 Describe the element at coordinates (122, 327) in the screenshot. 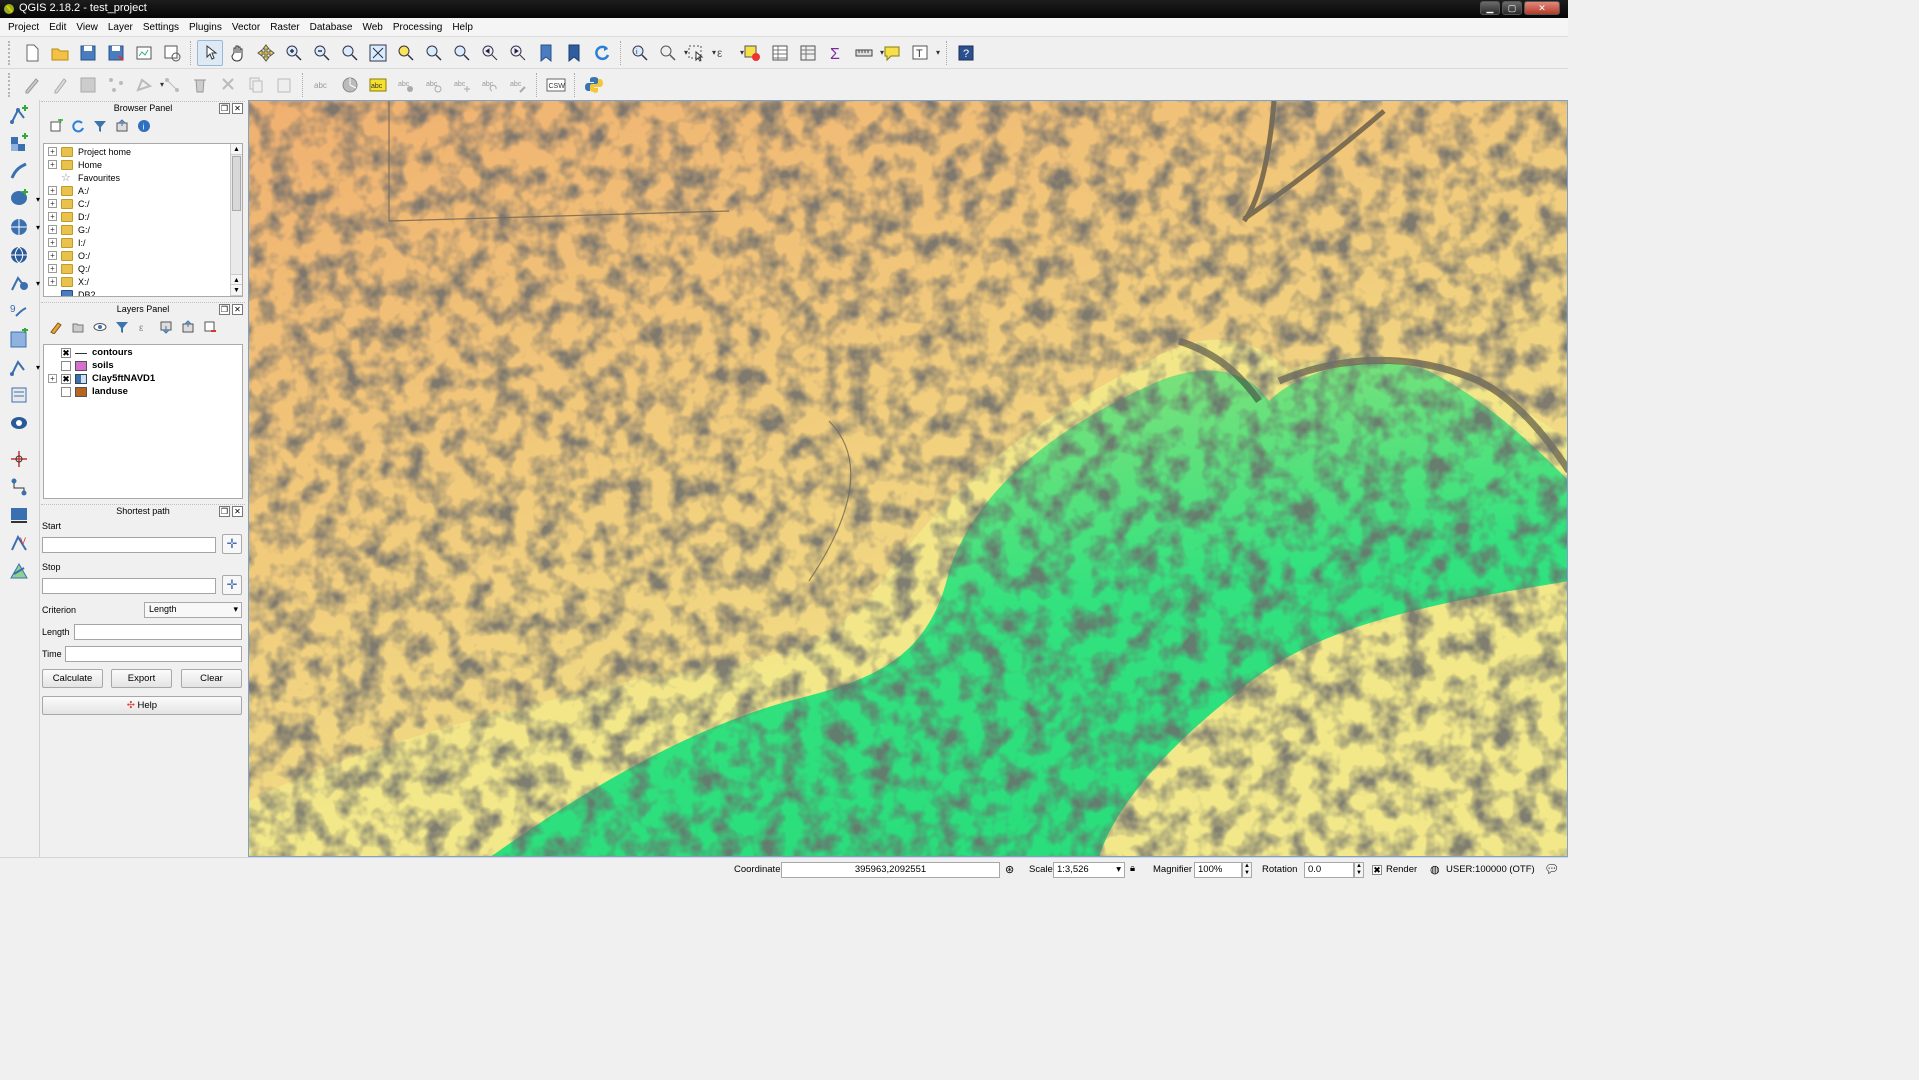

I see `filter-legend-icon` at that location.